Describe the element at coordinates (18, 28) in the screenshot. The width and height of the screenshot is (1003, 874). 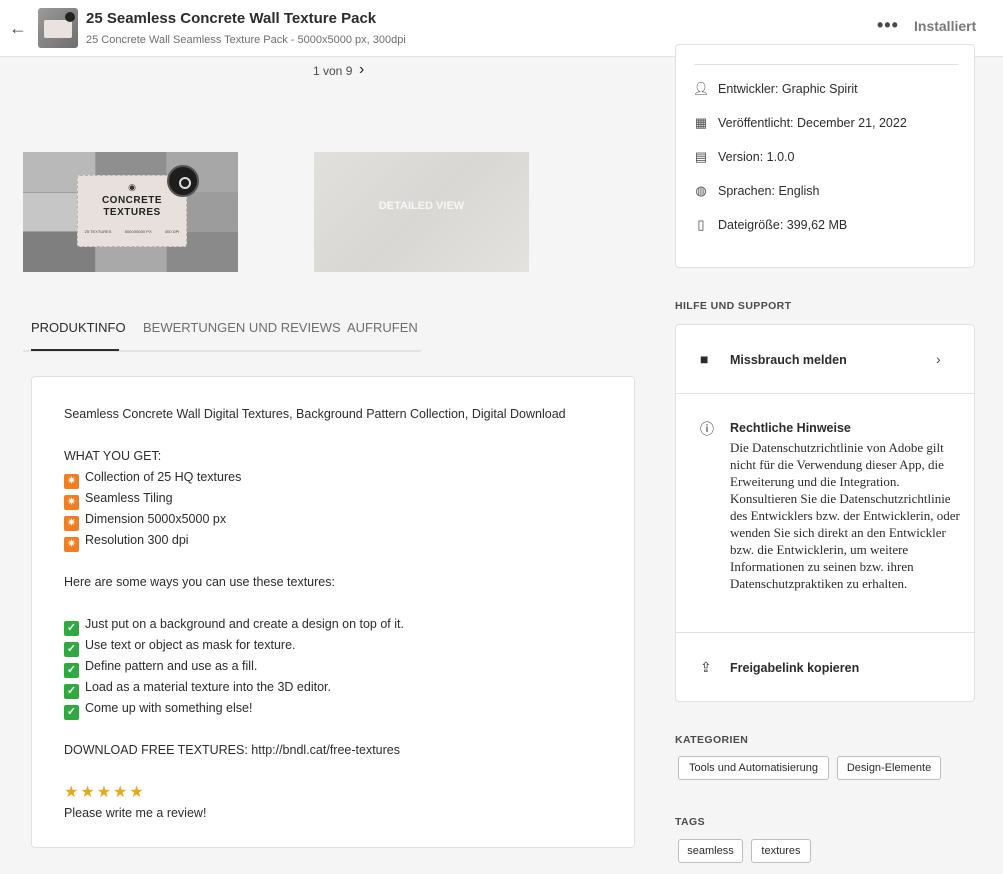
I see `back-arrow-icon: ←` at that location.